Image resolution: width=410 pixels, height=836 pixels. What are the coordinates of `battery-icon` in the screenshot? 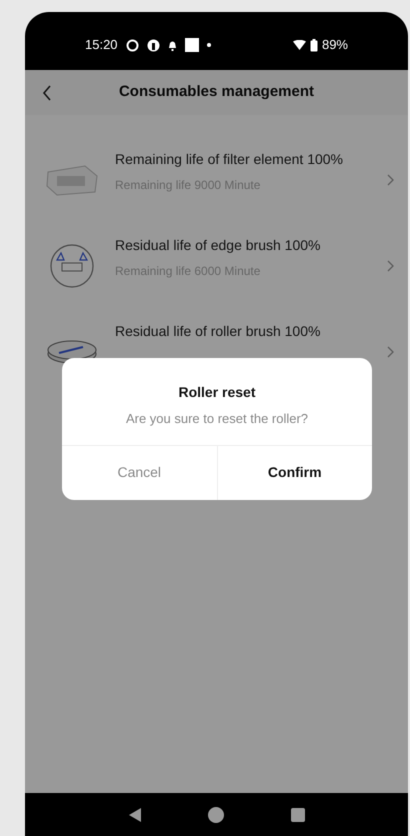 It's located at (314, 45).